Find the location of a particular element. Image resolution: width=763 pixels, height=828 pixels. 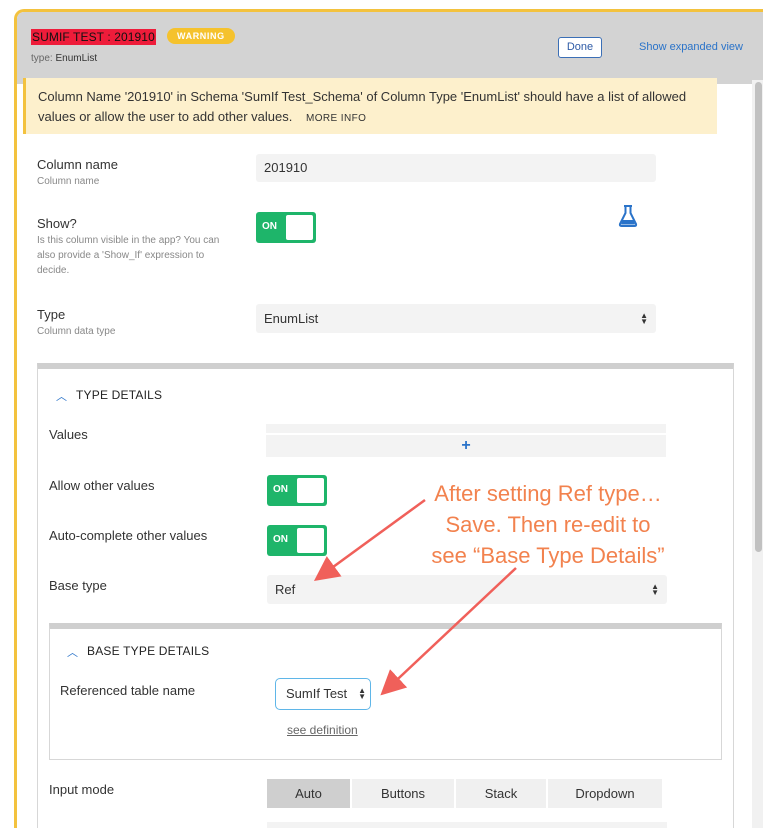

allow-other-toggle: ON is located at coordinates (297, 490).